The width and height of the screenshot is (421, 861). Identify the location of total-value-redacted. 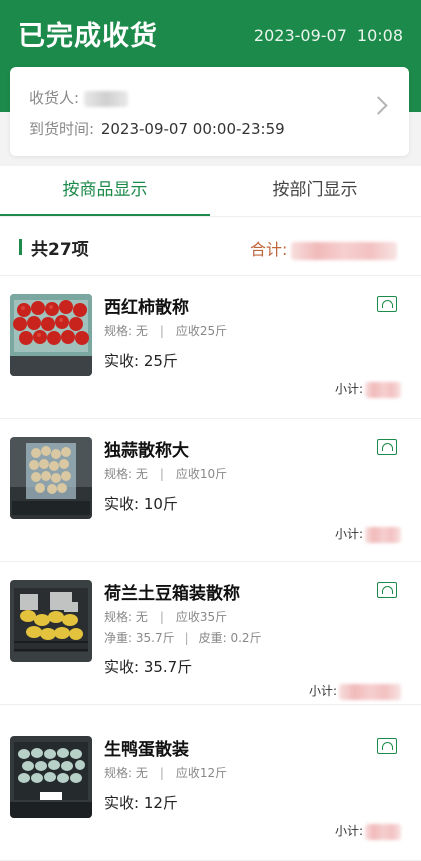
(344, 250).